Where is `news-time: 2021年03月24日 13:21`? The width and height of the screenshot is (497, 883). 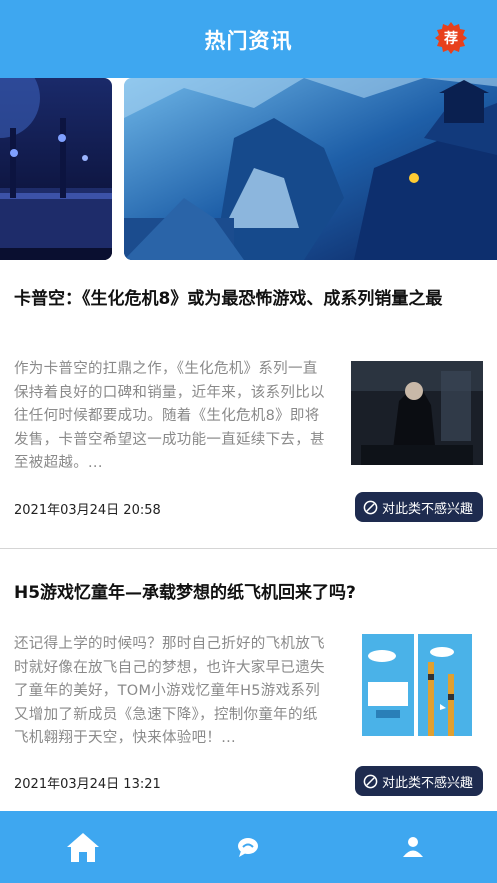
news-time: 2021年03月24日 13:21 is located at coordinates (87, 784).